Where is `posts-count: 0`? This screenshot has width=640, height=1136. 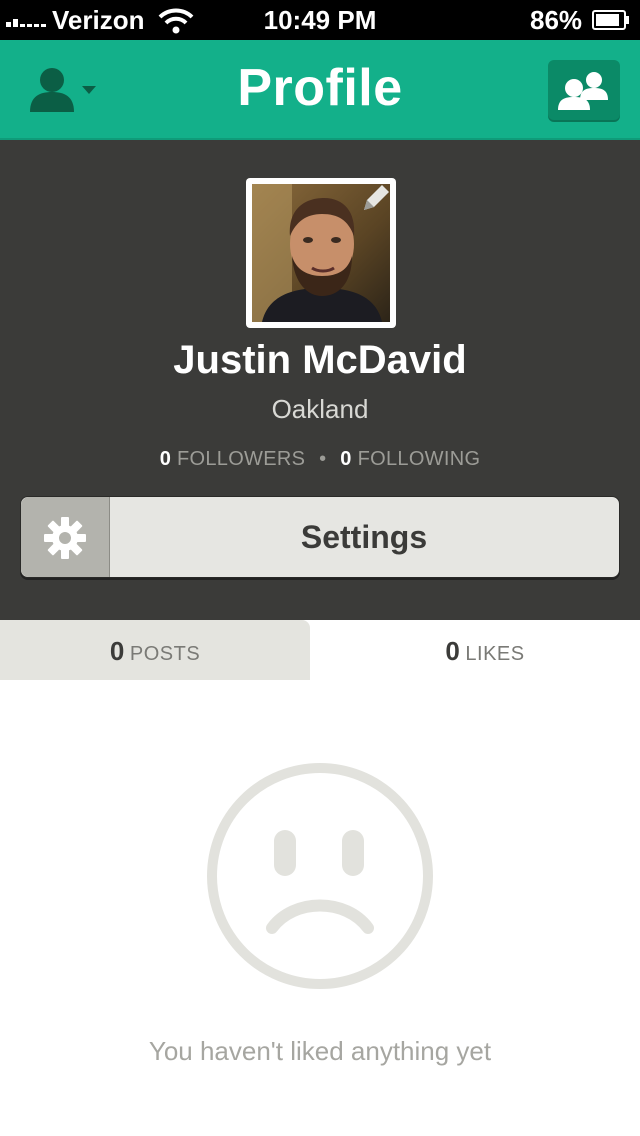
posts-count: 0 is located at coordinates (117, 651).